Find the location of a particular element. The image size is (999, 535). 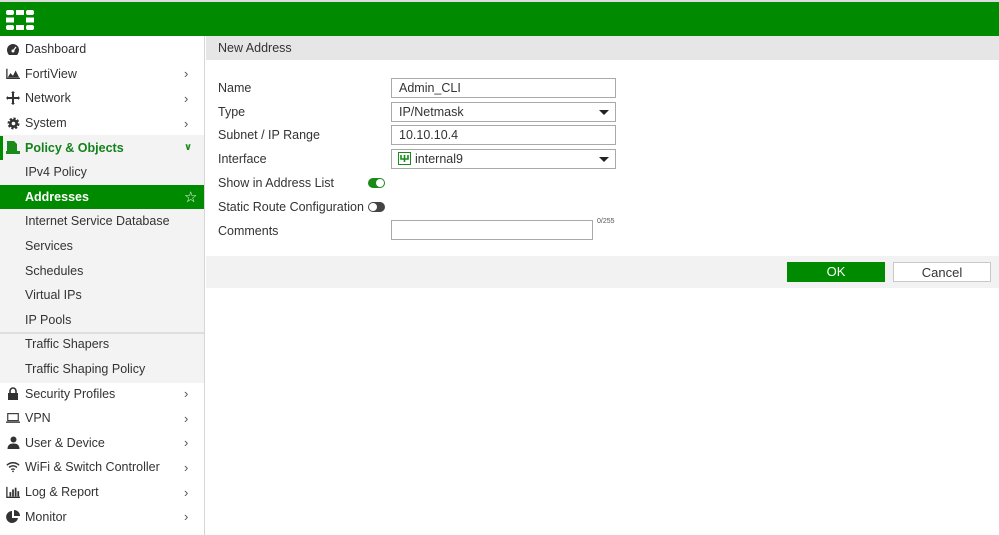

interface-label: Interface is located at coordinates (242, 159).